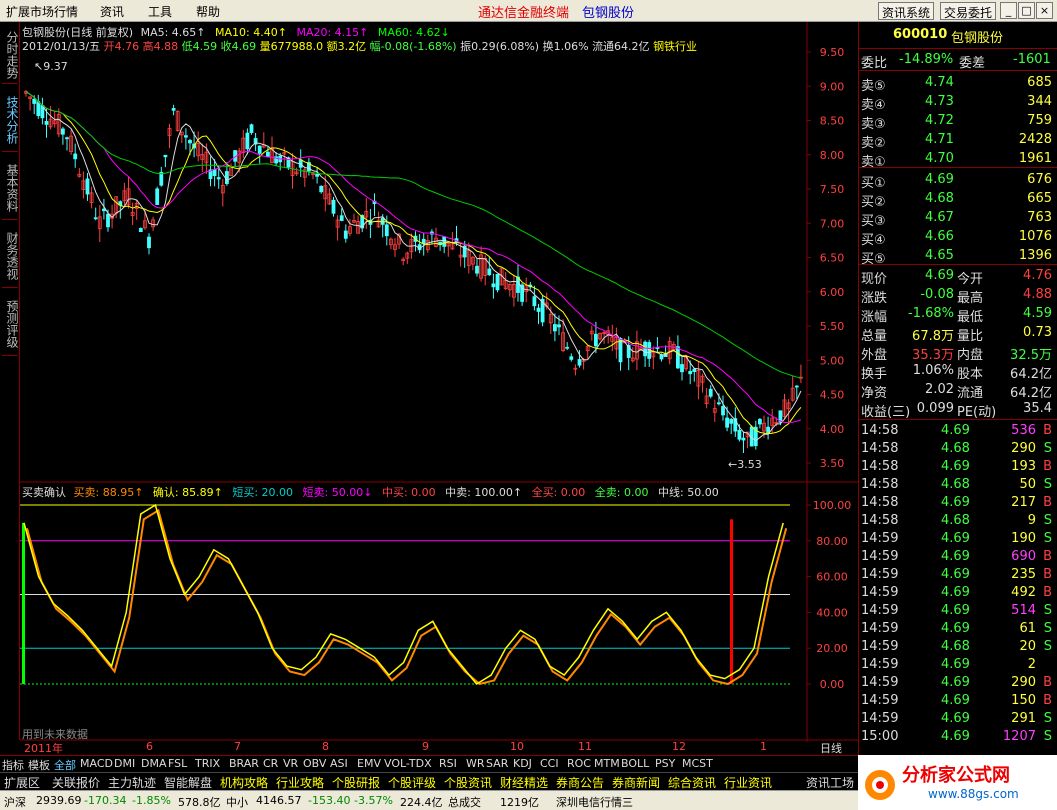  Describe the element at coordinates (906, 11) in the screenshot. I see `news-system-button: 资讯系统` at that location.